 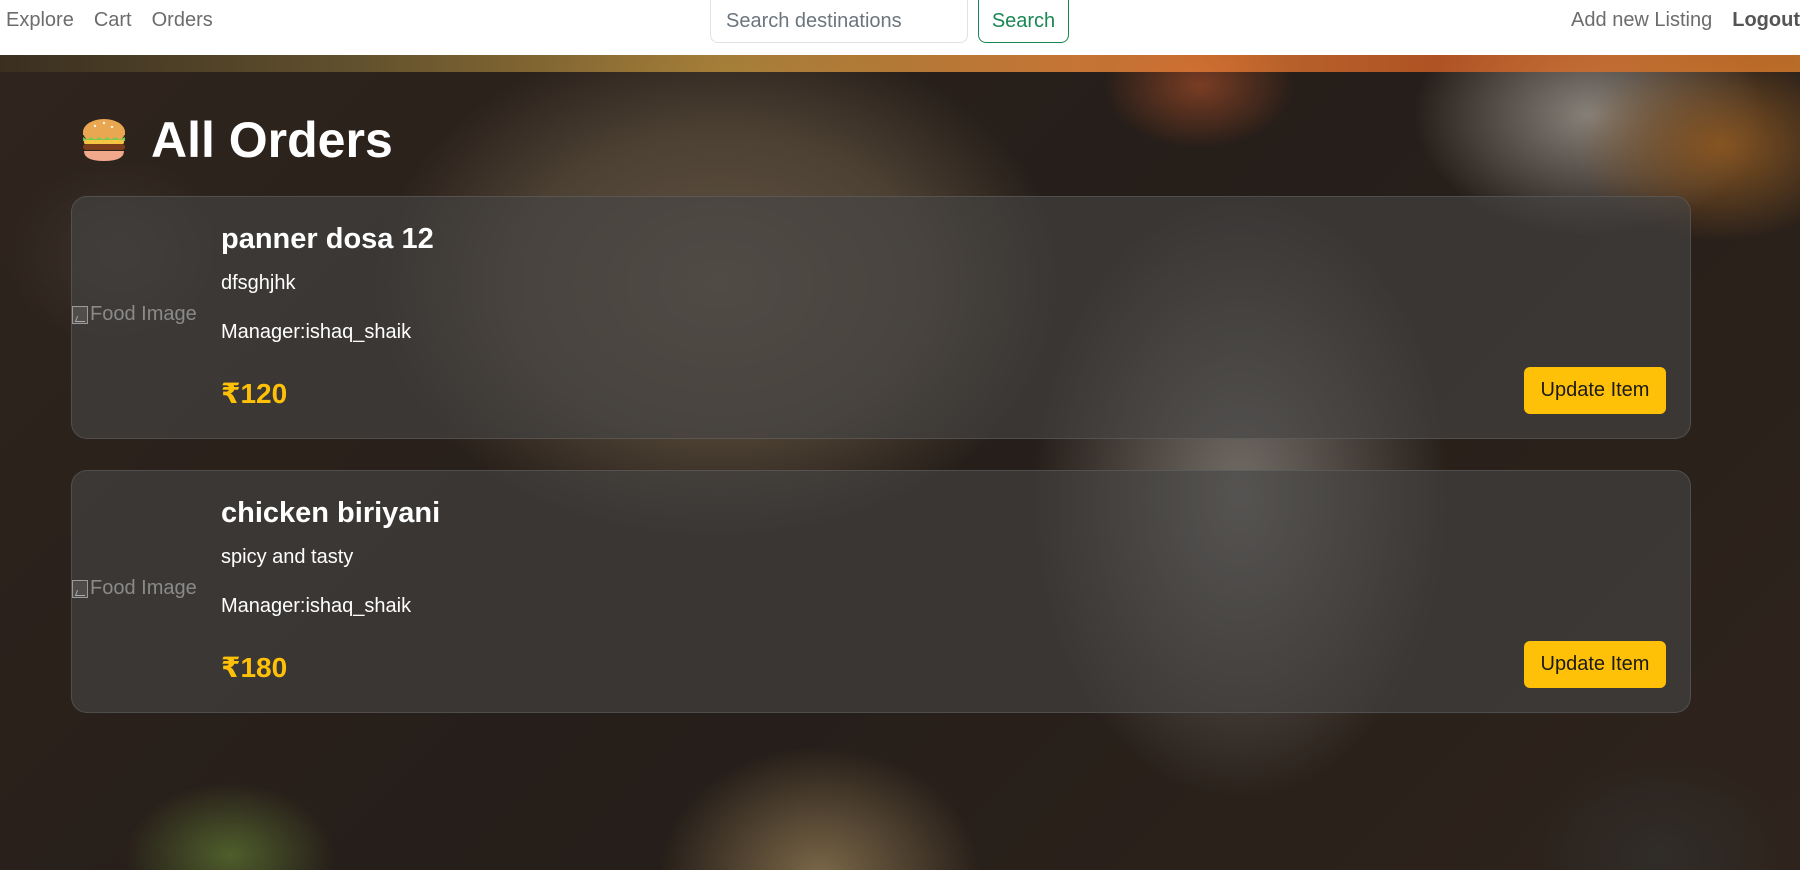 What do you see at coordinates (1023, 21) in the screenshot?
I see `search-button: Search` at bounding box center [1023, 21].